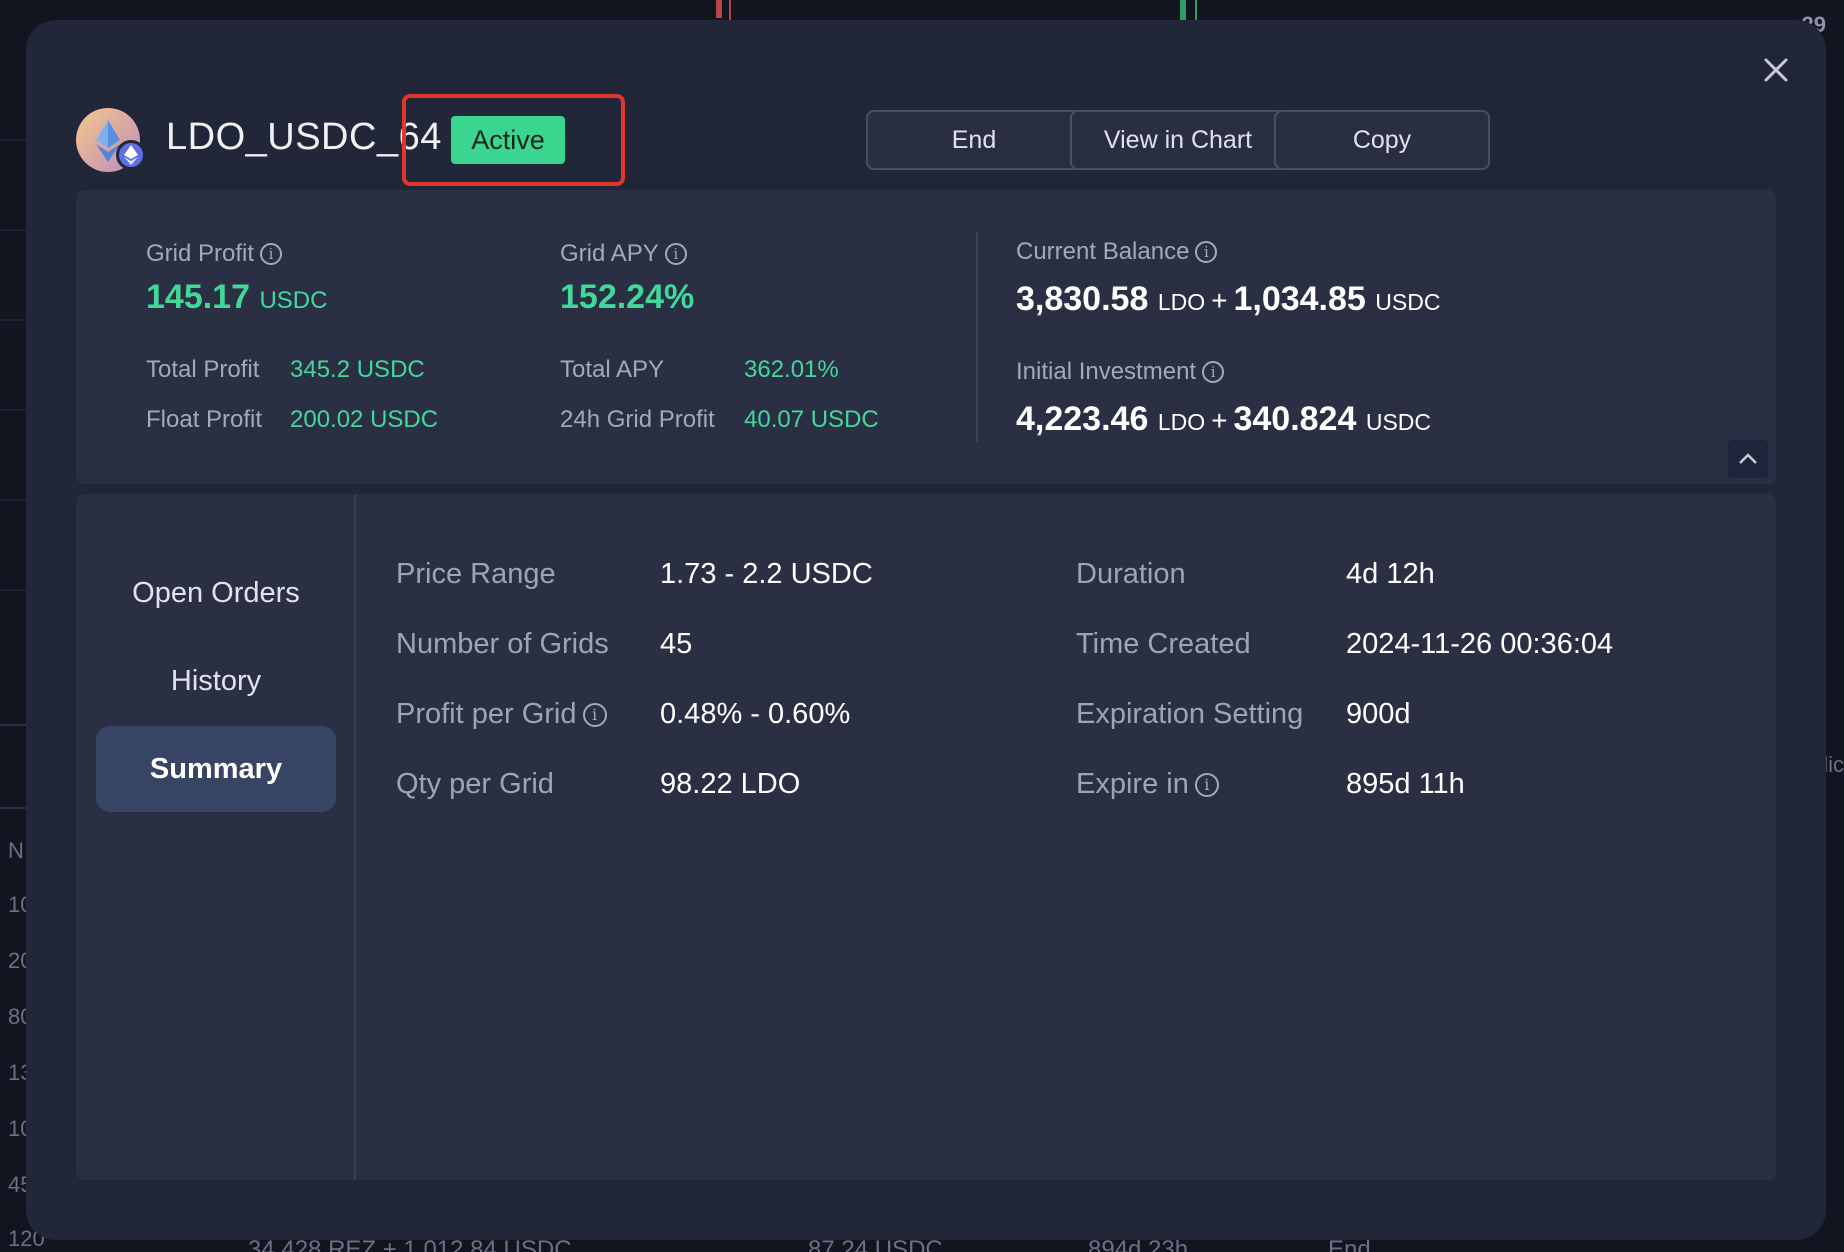 This screenshot has height=1252, width=1844. I want to click on chevron-up-icon, so click(1748, 458).